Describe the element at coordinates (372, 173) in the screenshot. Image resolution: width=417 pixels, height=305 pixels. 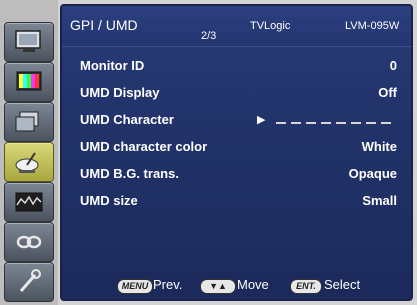
I see `menu-row-value: Opaque` at that location.